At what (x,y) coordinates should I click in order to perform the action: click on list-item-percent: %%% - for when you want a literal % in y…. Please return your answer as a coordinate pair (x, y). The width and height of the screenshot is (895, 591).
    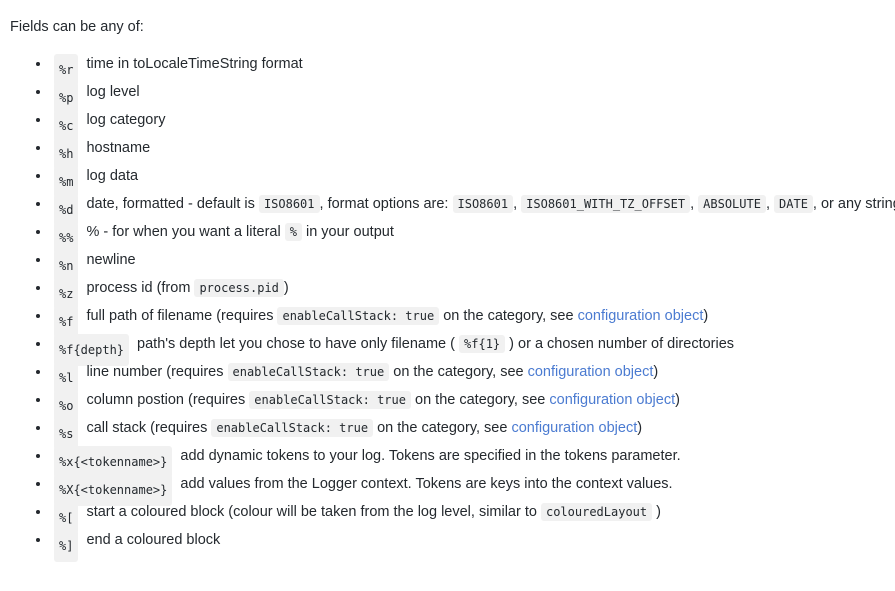
    Looking at the image, I should click on (447, 236).